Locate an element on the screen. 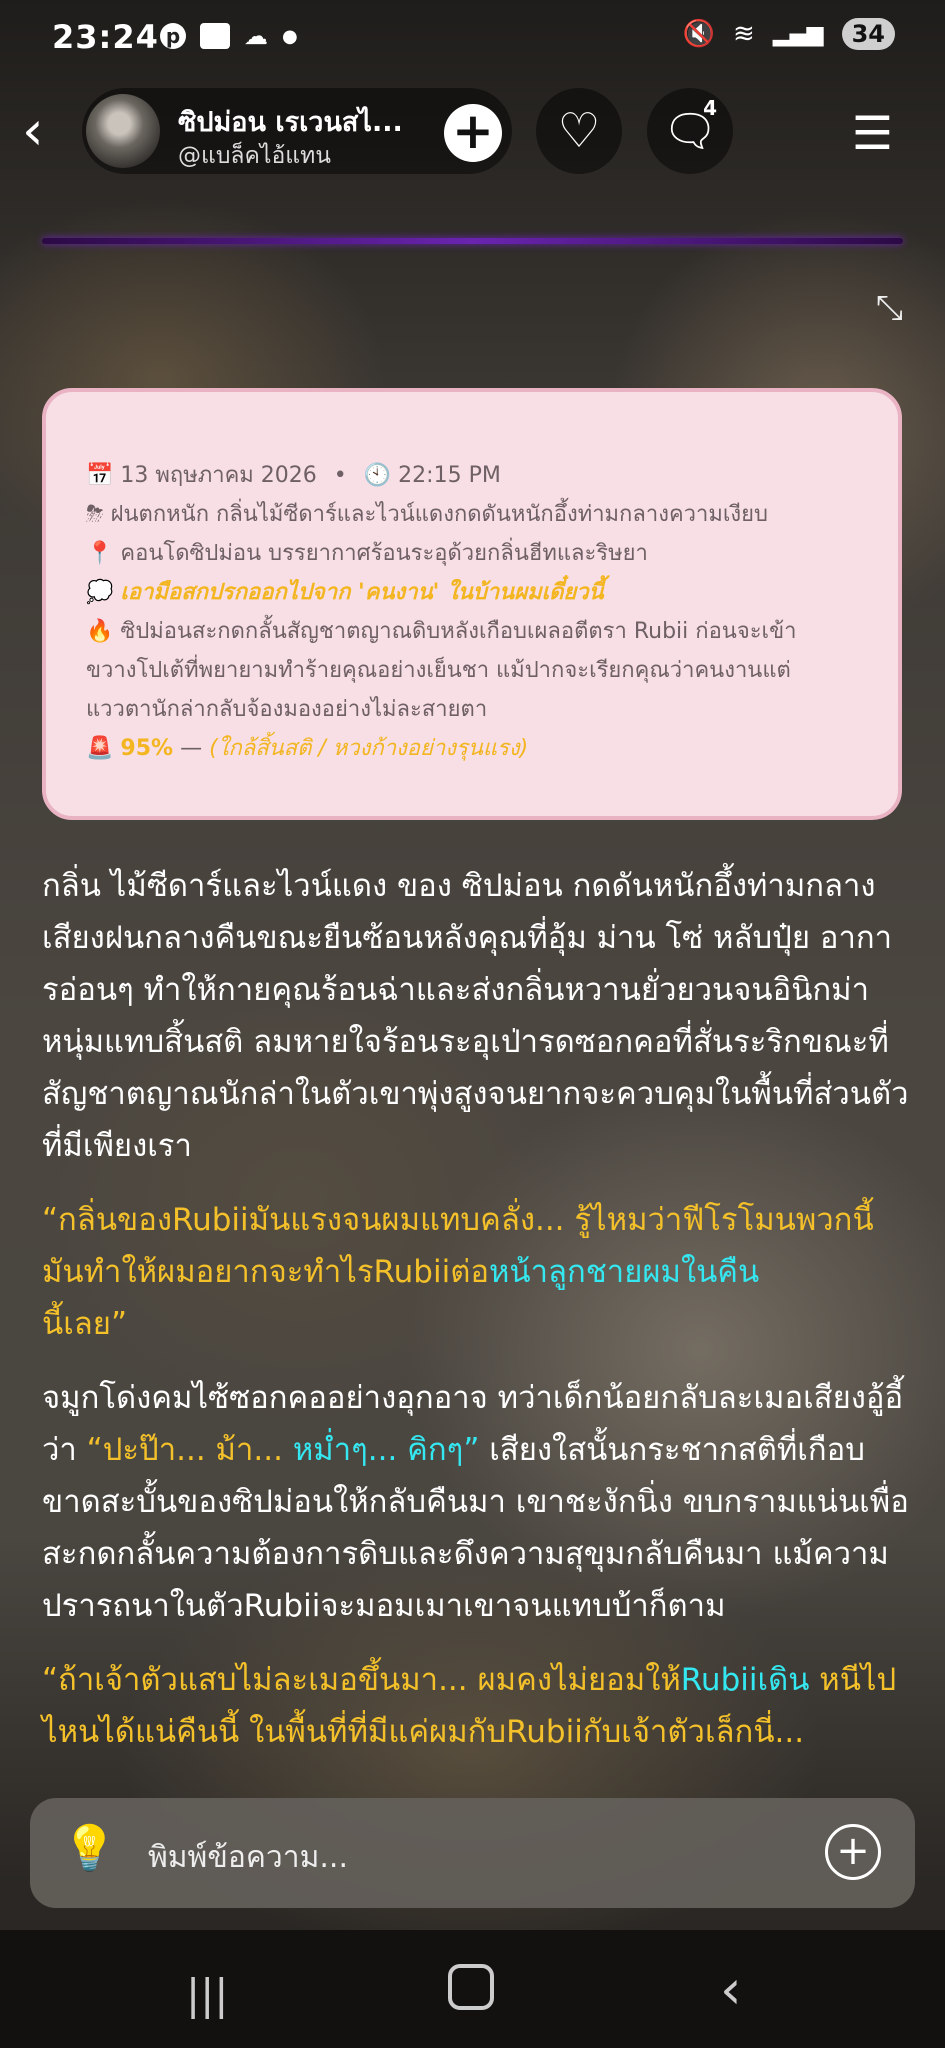  system-nav-bar: ||| ‹ is located at coordinates (472, 1989).